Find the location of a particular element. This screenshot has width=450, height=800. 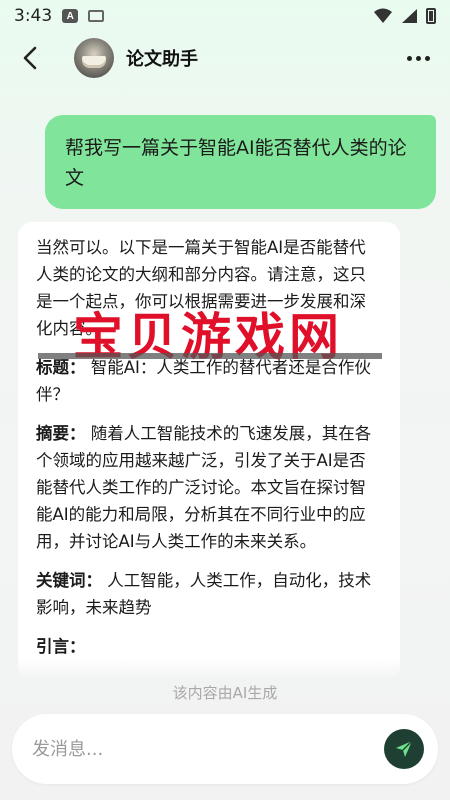

abstract-label: 摘要： is located at coordinates (61, 433).